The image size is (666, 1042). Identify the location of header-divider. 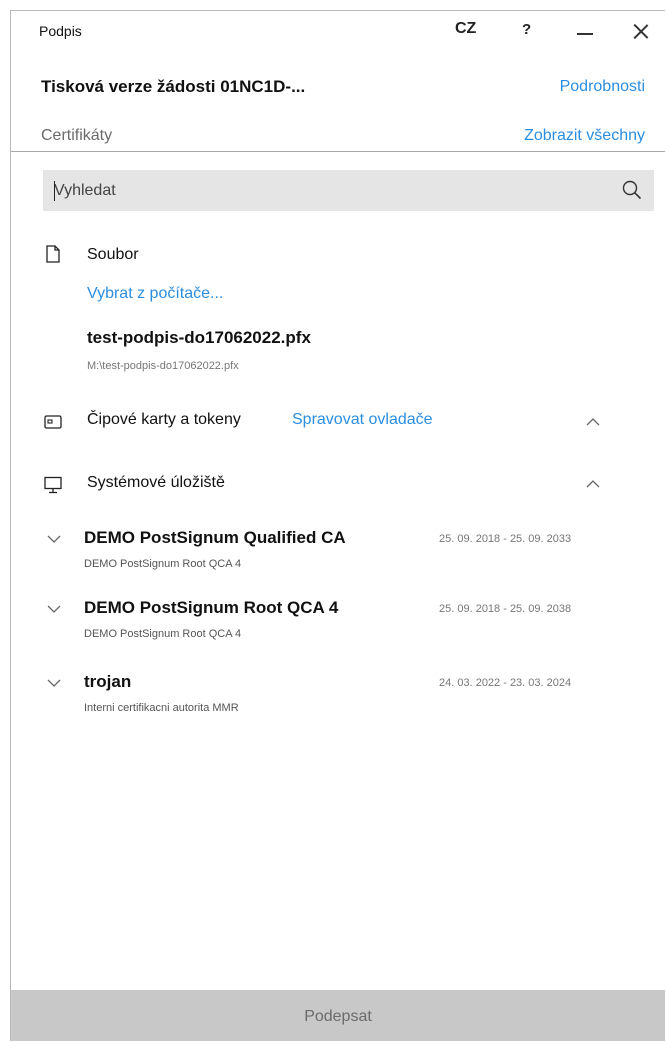
(338, 151).